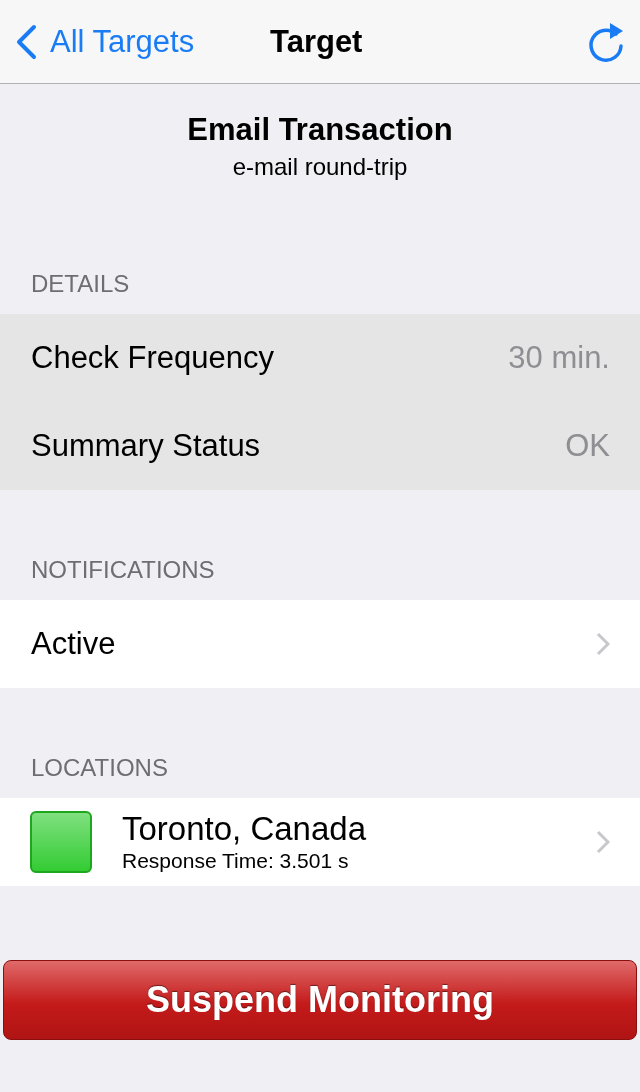 The image size is (640, 1092). Describe the element at coordinates (123, 570) in the screenshot. I see `section-header: NOTIFICATIONS` at that location.